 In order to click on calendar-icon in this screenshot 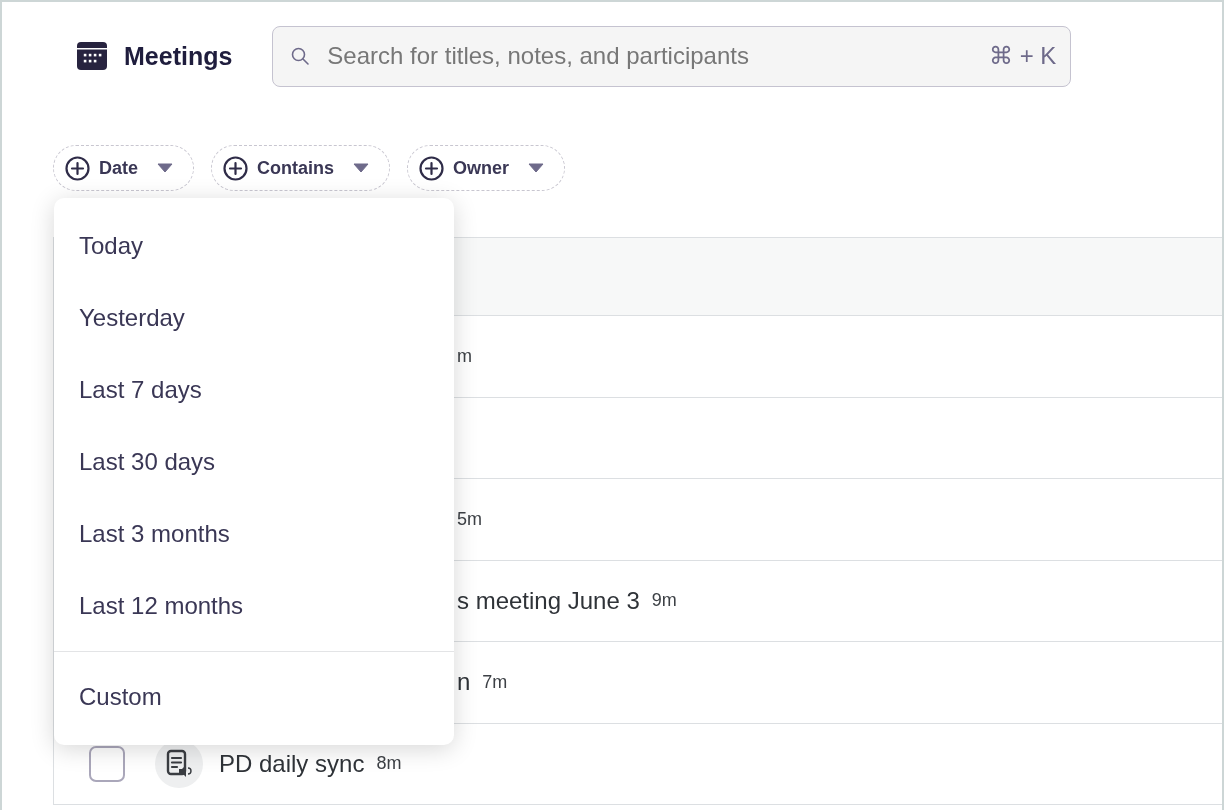, I will do `click(92, 56)`.